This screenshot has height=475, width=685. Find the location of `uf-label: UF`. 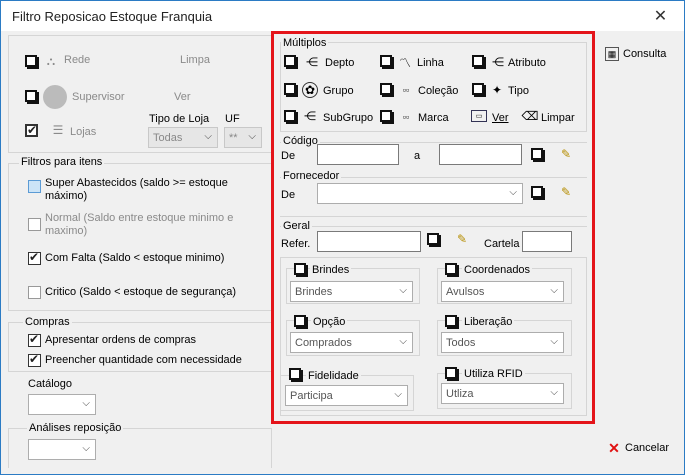

uf-label: UF is located at coordinates (232, 119).